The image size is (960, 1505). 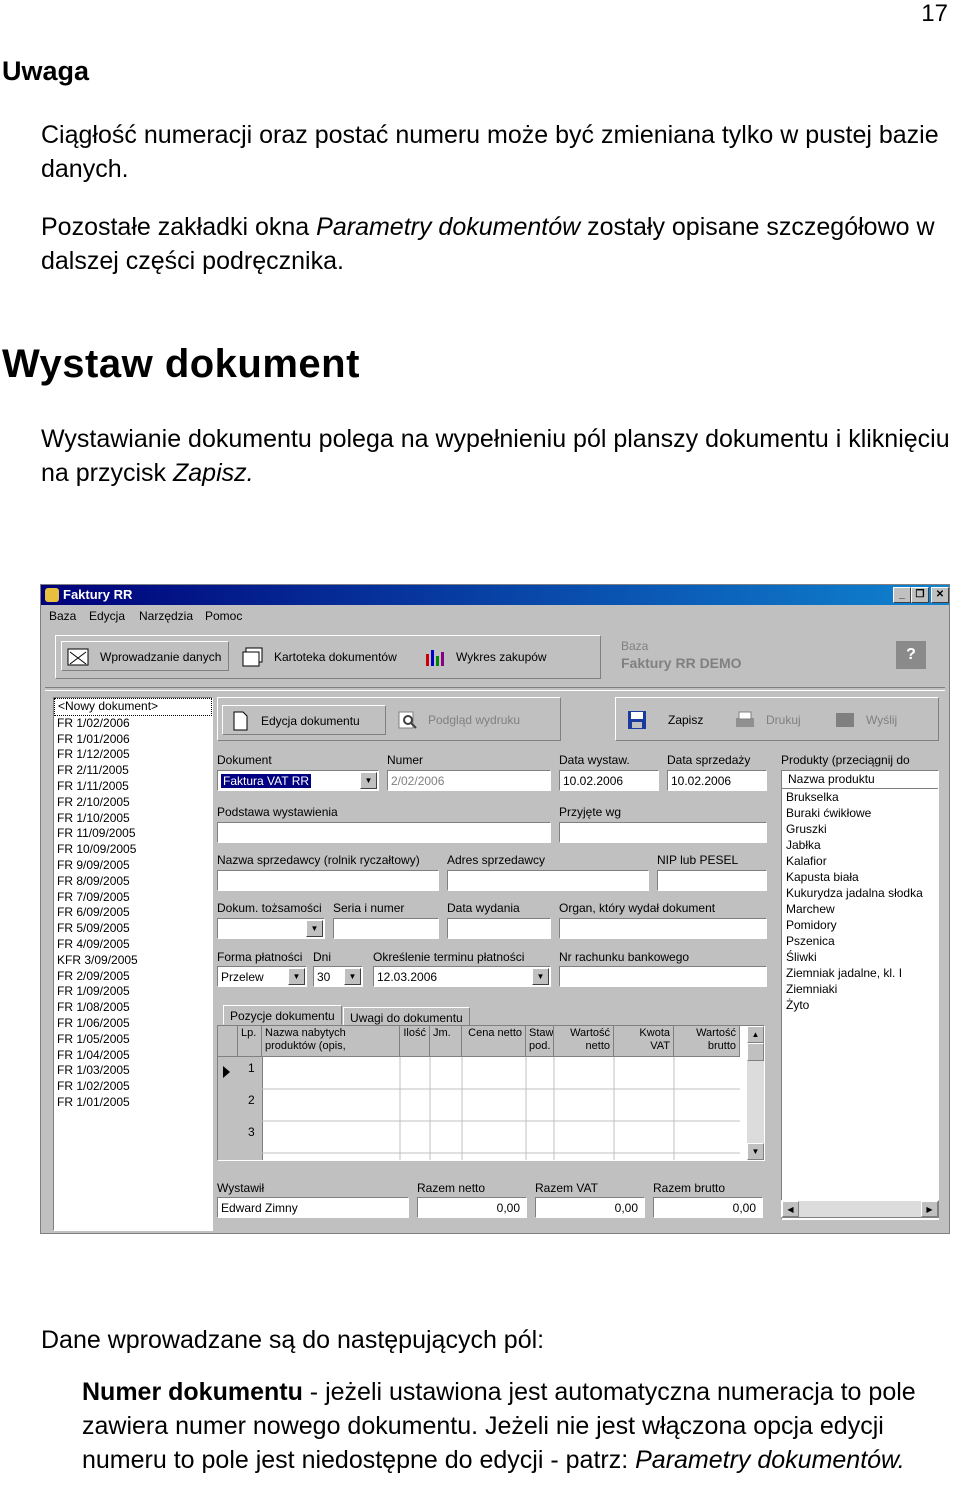 What do you see at coordinates (133, 1071) in the screenshot?
I see `document-list-item: FR 1/03/2005` at bounding box center [133, 1071].